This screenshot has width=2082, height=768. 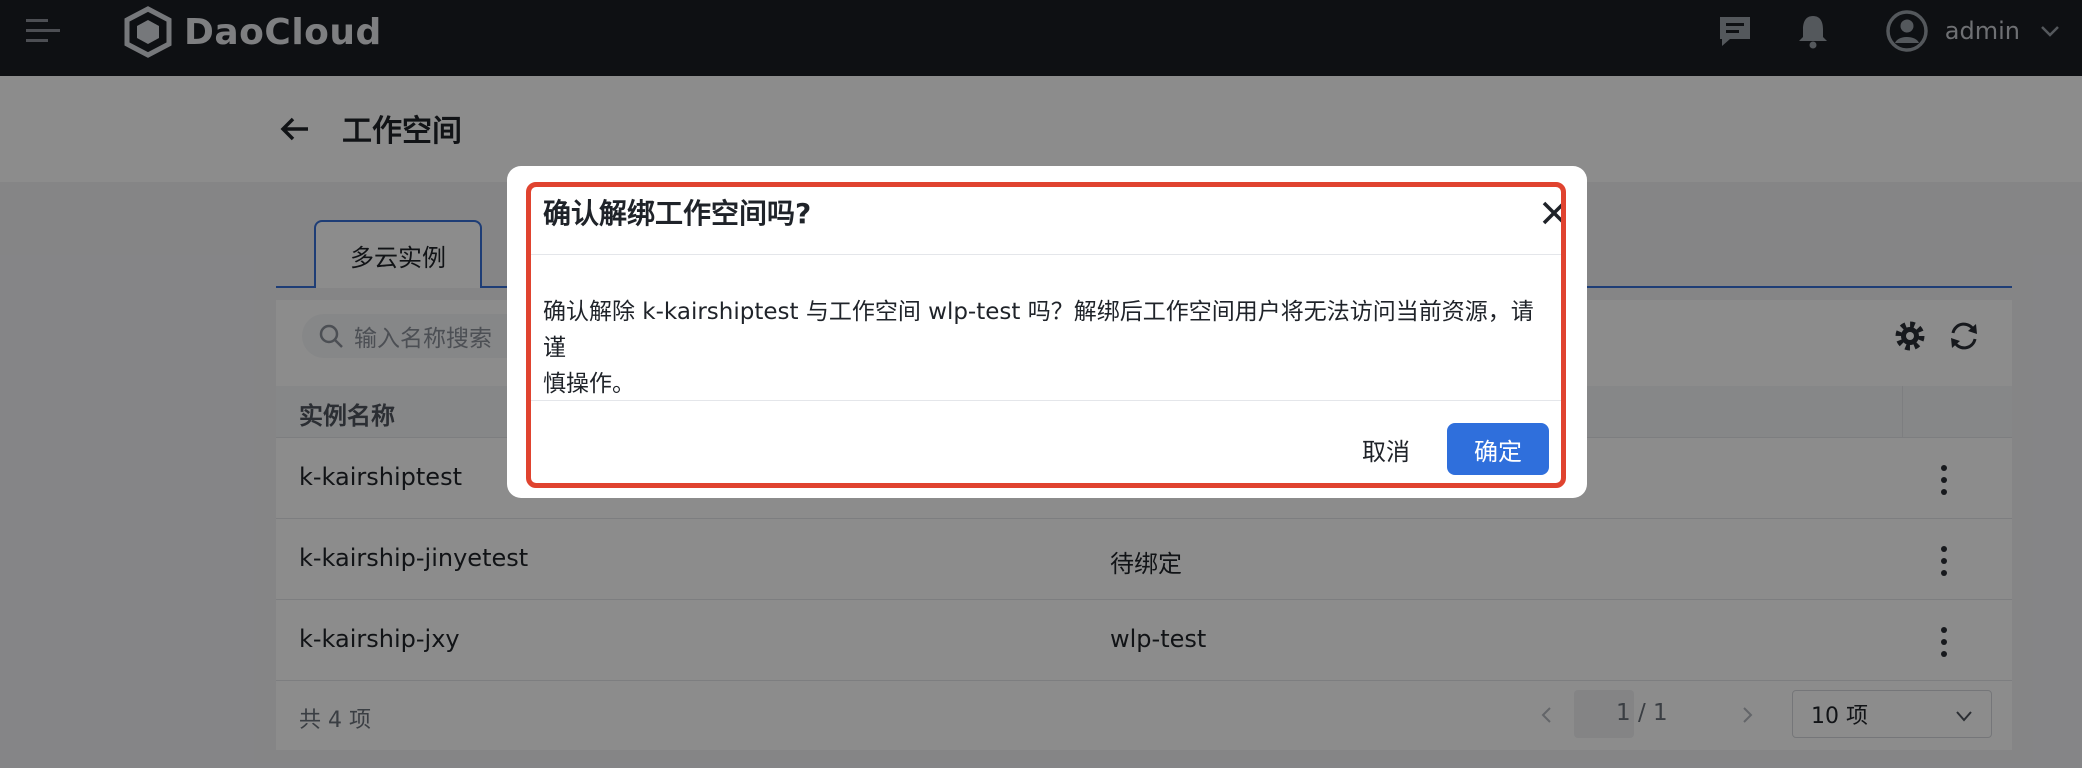 What do you see at coordinates (1554, 213) in the screenshot?
I see `close-icon` at bounding box center [1554, 213].